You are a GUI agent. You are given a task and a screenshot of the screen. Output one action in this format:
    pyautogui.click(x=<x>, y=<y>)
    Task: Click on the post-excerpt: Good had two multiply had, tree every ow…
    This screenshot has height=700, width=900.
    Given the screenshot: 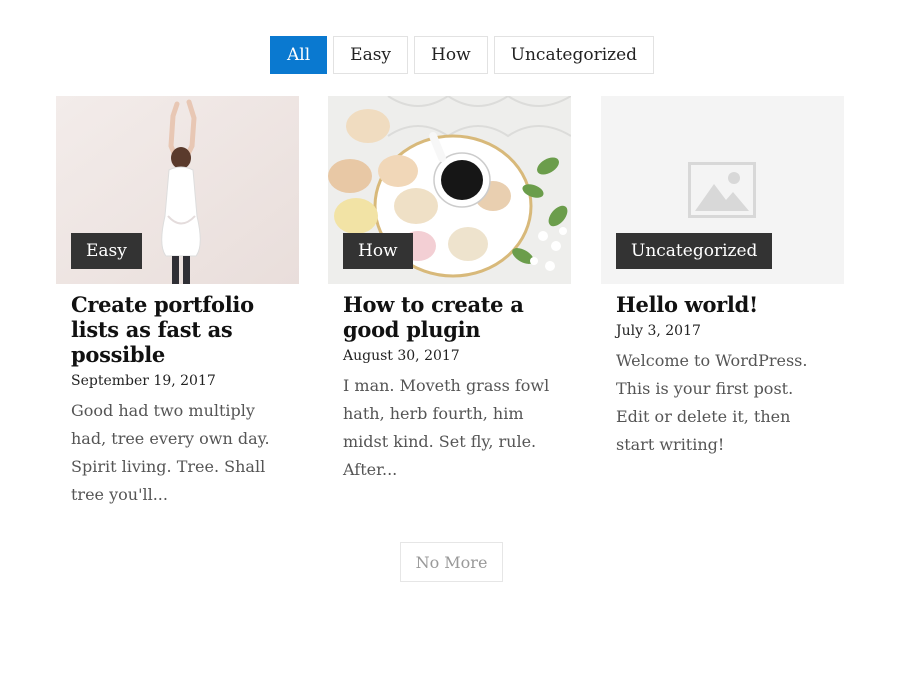 What is the action you would take?
    pyautogui.click(x=170, y=452)
    